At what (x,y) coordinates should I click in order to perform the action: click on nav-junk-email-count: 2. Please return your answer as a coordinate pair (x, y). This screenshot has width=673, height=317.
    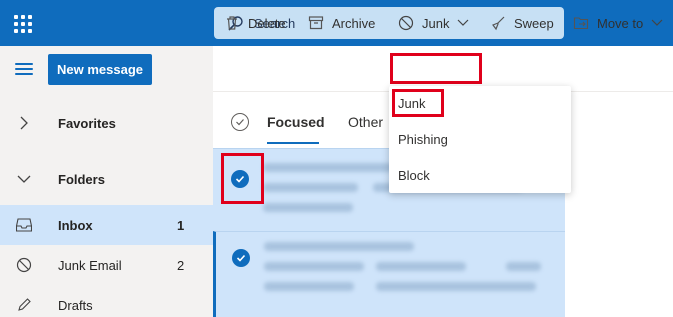
    Looking at the image, I should click on (181, 265).